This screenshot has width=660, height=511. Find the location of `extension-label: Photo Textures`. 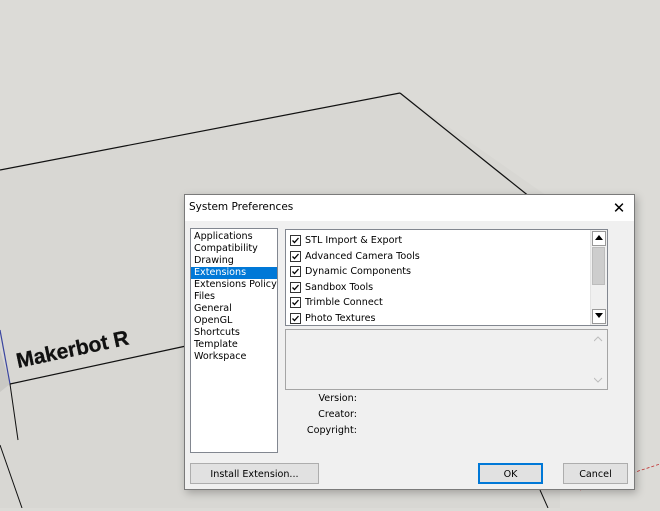

extension-label: Photo Textures is located at coordinates (340, 318).